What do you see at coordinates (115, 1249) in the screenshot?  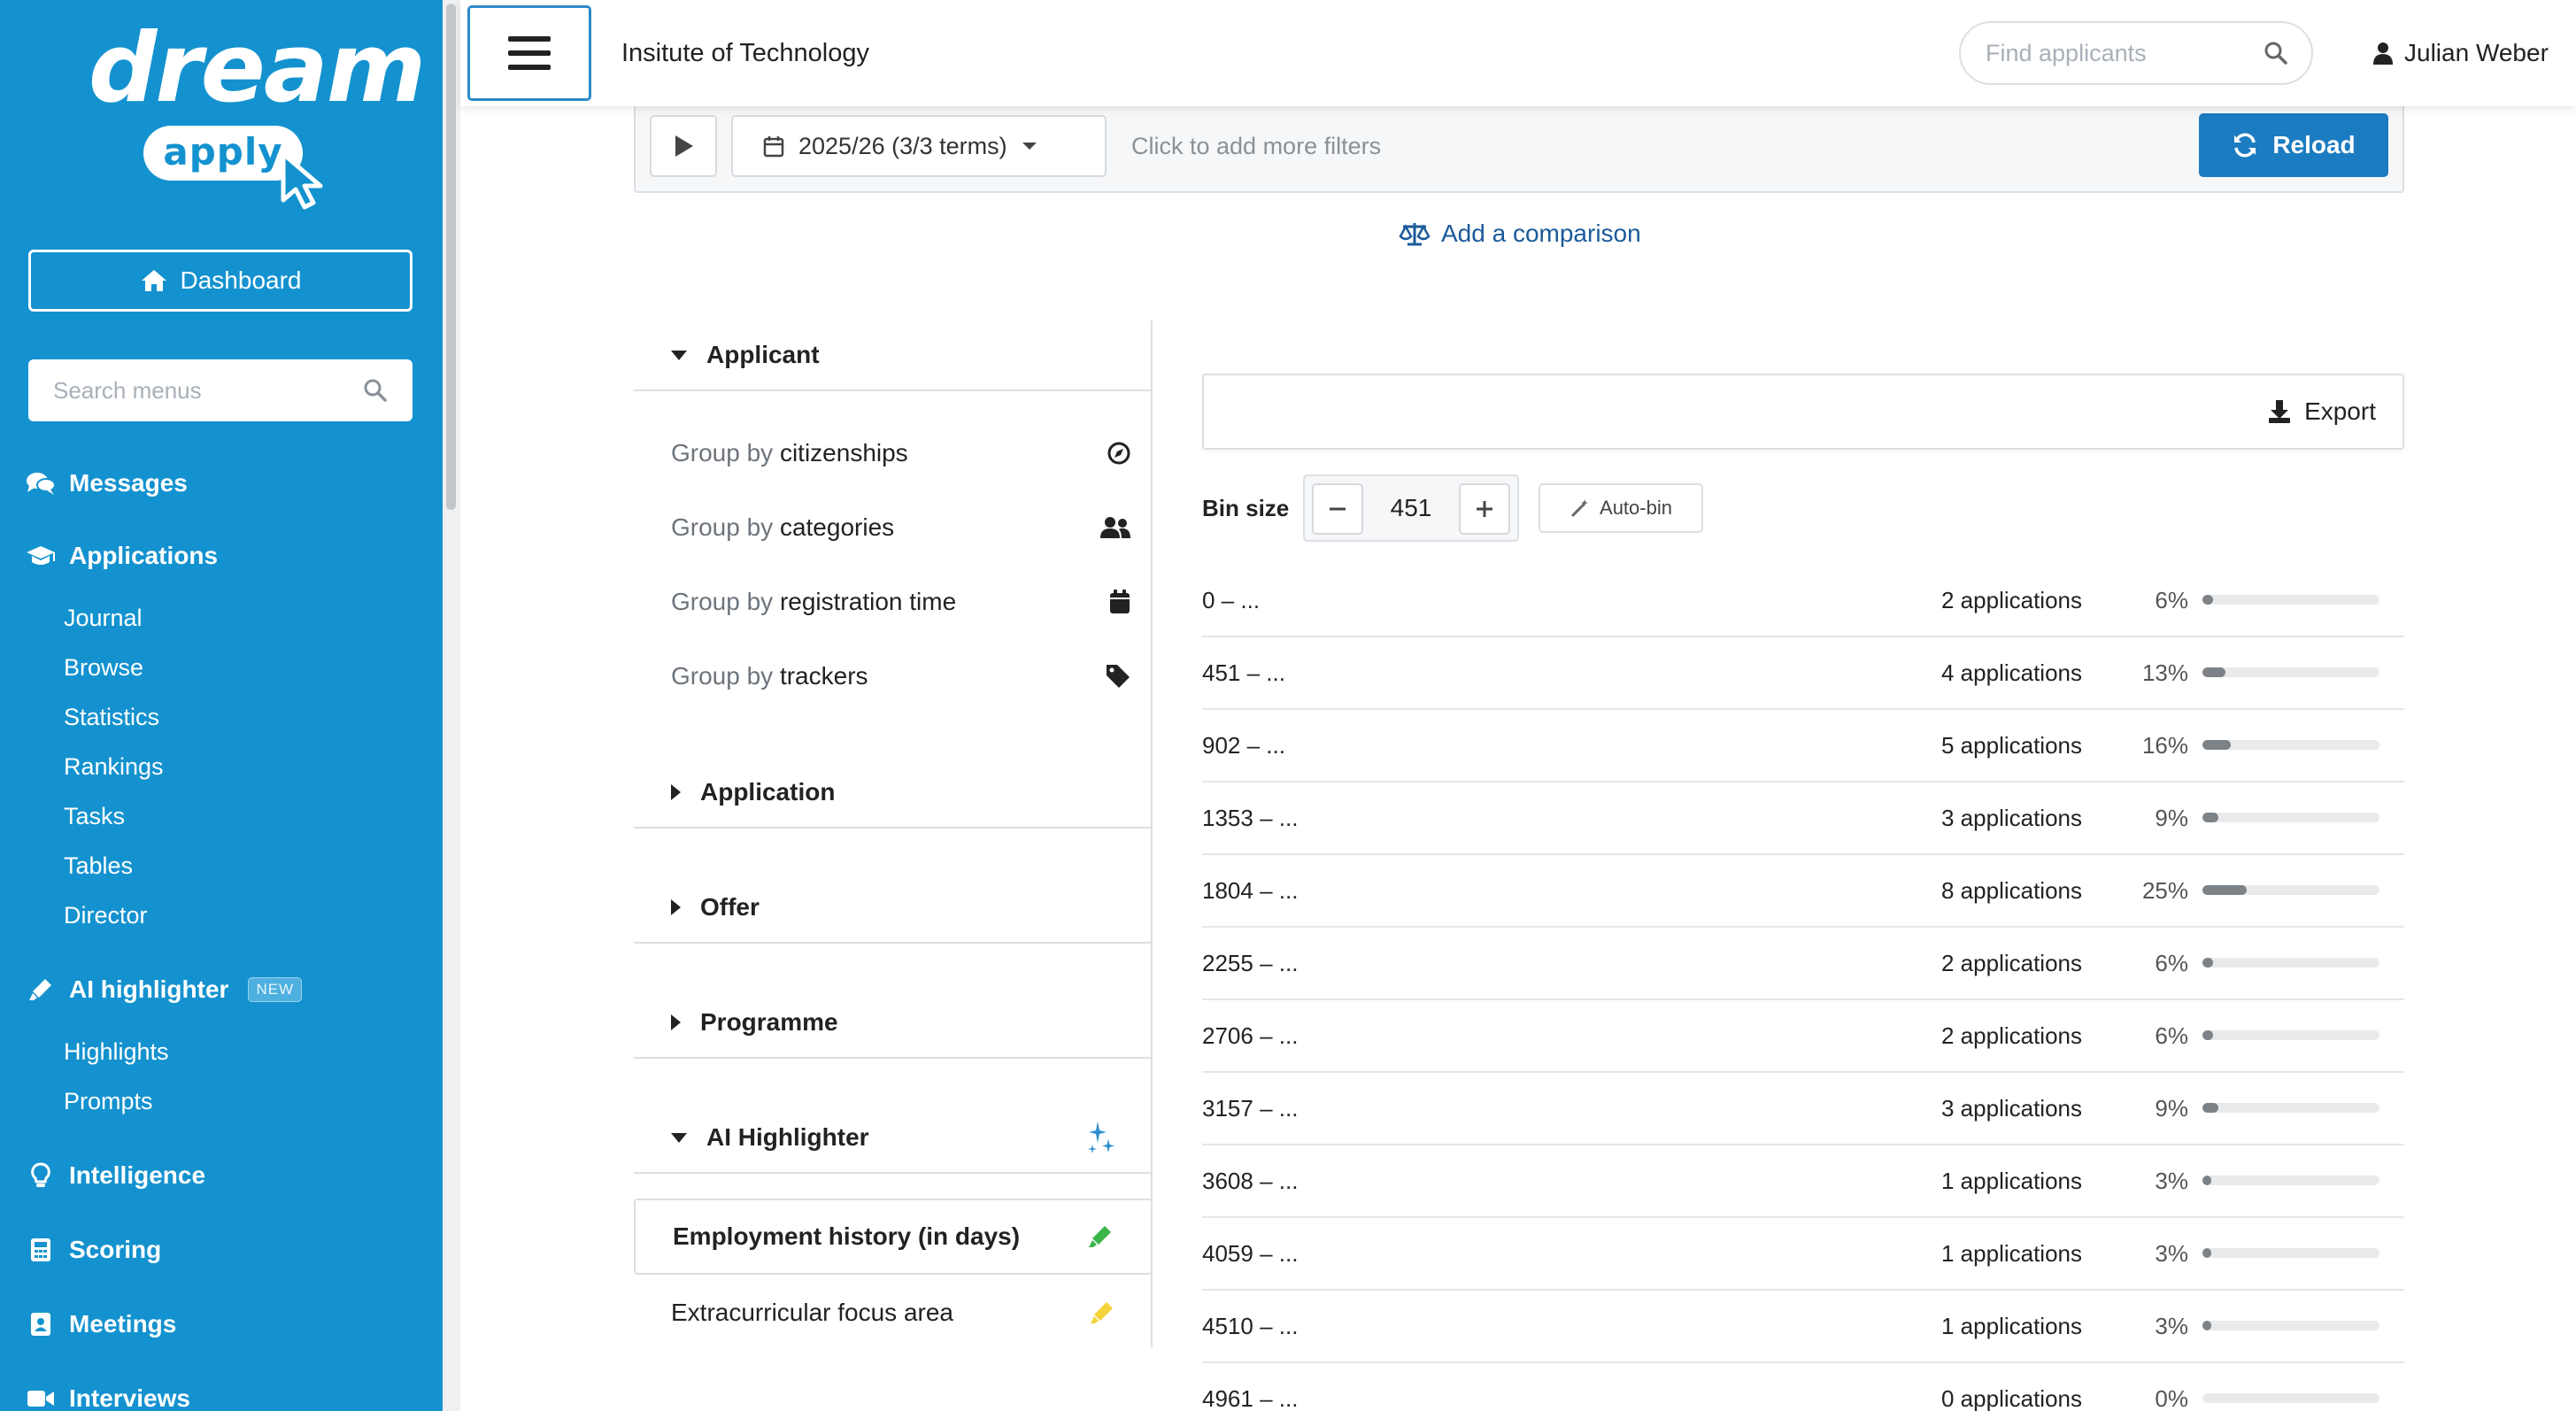 I see `scoring-label: Scoring` at bounding box center [115, 1249].